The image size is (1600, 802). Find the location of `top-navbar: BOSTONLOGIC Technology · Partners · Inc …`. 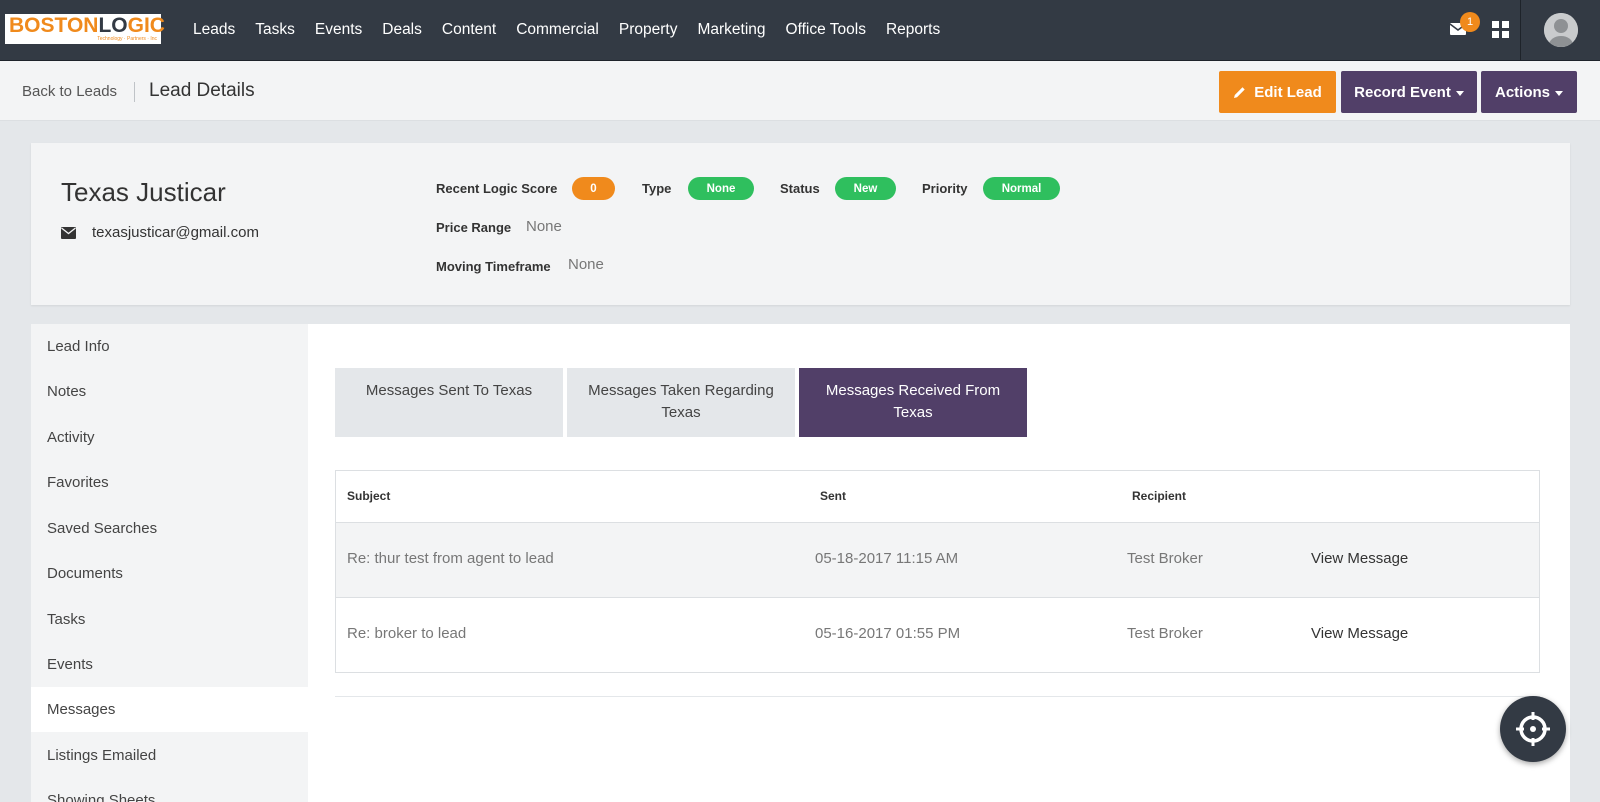

top-navbar: BOSTONLOGIC Technology · Partners · Inc … is located at coordinates (800, 30).